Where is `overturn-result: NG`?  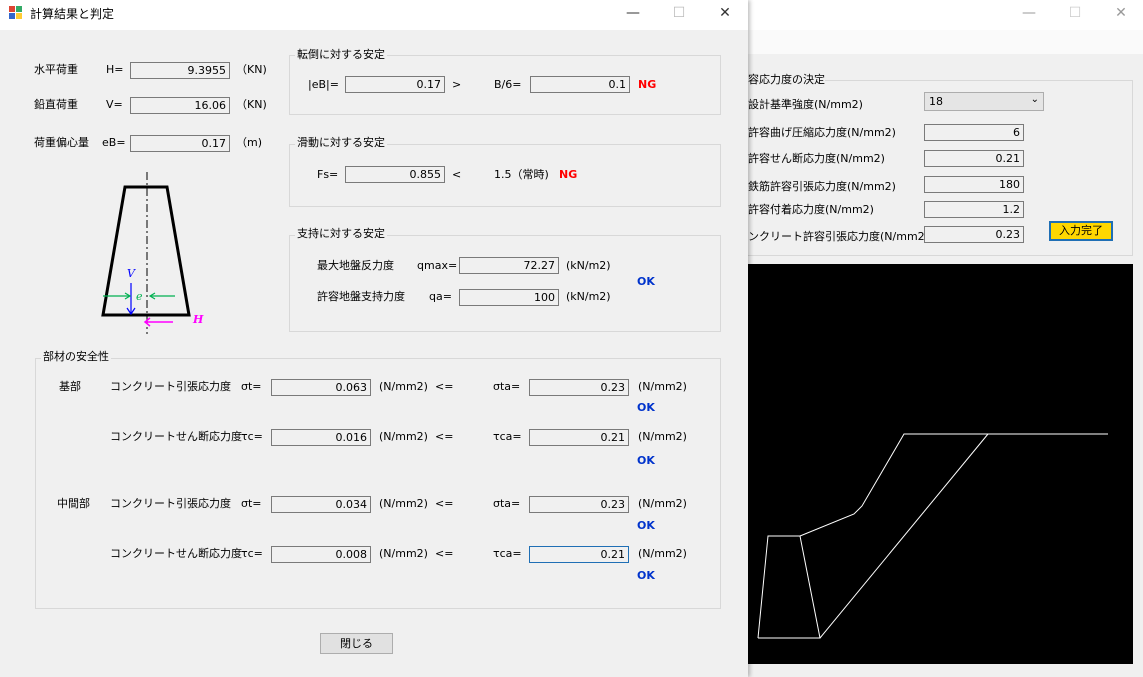
overturn-result: NG is located at coordinates (647, 84).